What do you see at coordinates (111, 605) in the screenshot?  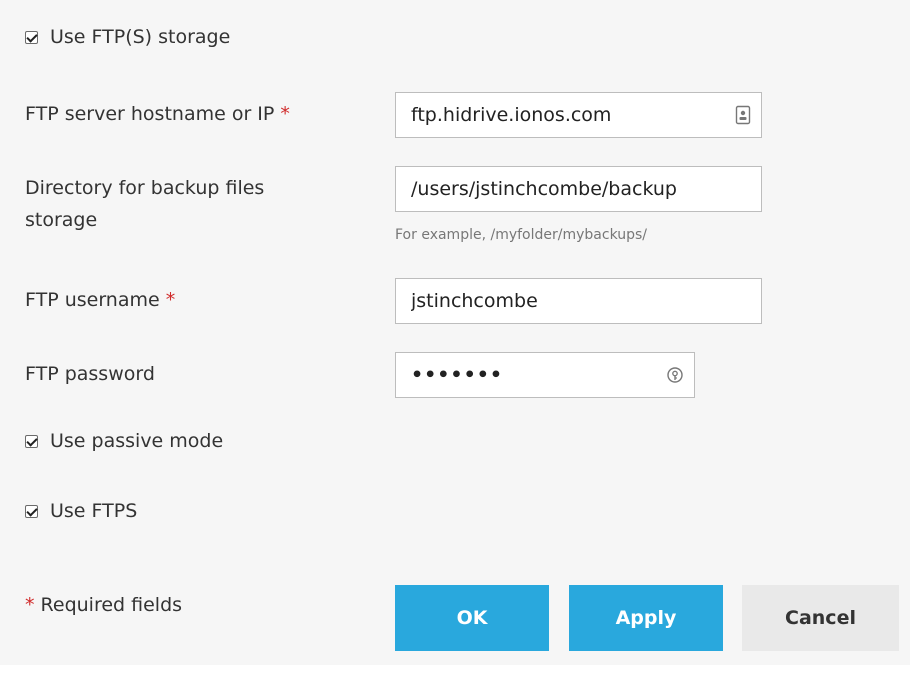 I see `required-note-text: Required fields` at bounding box center [111, 605].